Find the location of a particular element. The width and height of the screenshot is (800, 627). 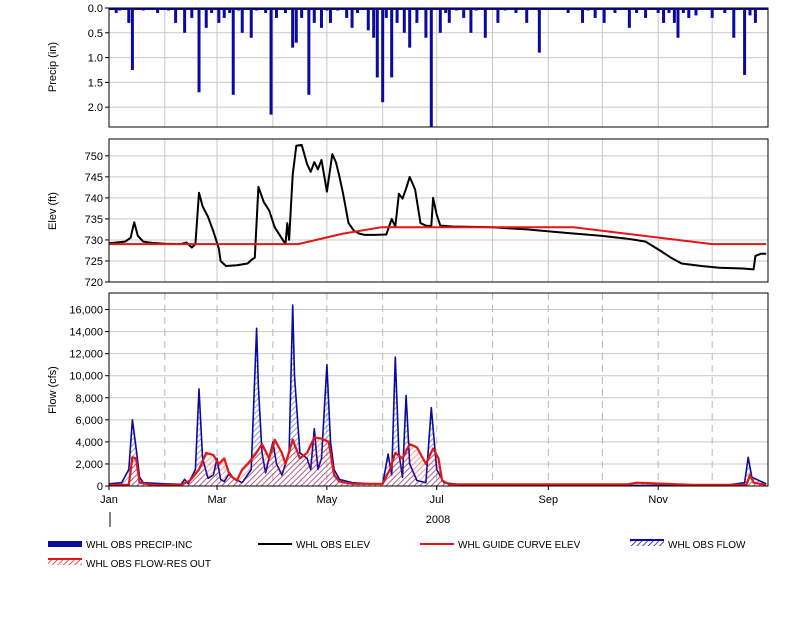

legend-swatch is located at coordinates (65, 544).